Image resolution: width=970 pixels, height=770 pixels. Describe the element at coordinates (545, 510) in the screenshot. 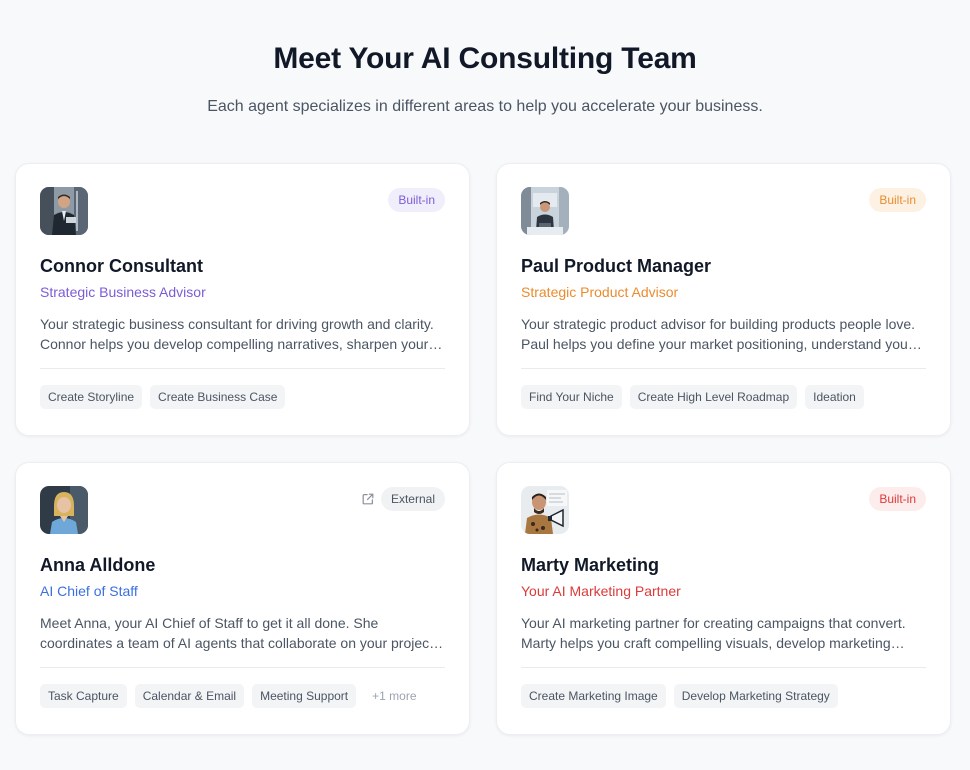

I see `marty-avatar` at that location.